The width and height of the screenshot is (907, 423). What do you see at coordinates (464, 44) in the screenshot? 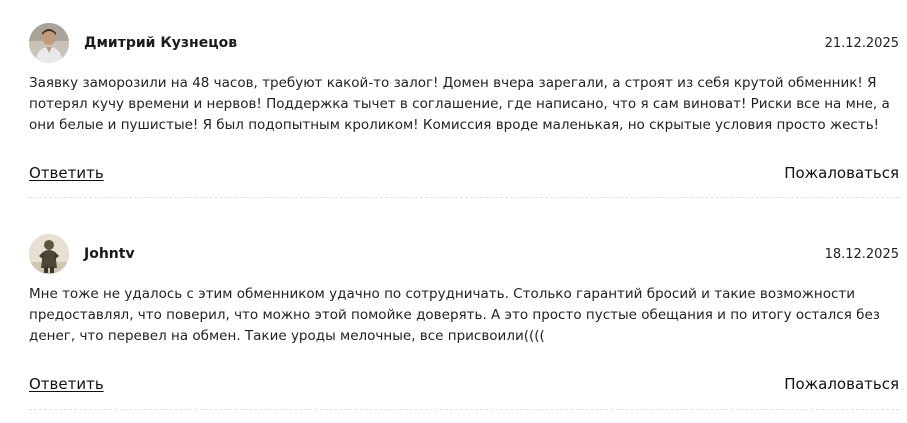
I see `comment-header: Дмитрий Кузнецов 21.12.2025` at bounding box center [464, 44].